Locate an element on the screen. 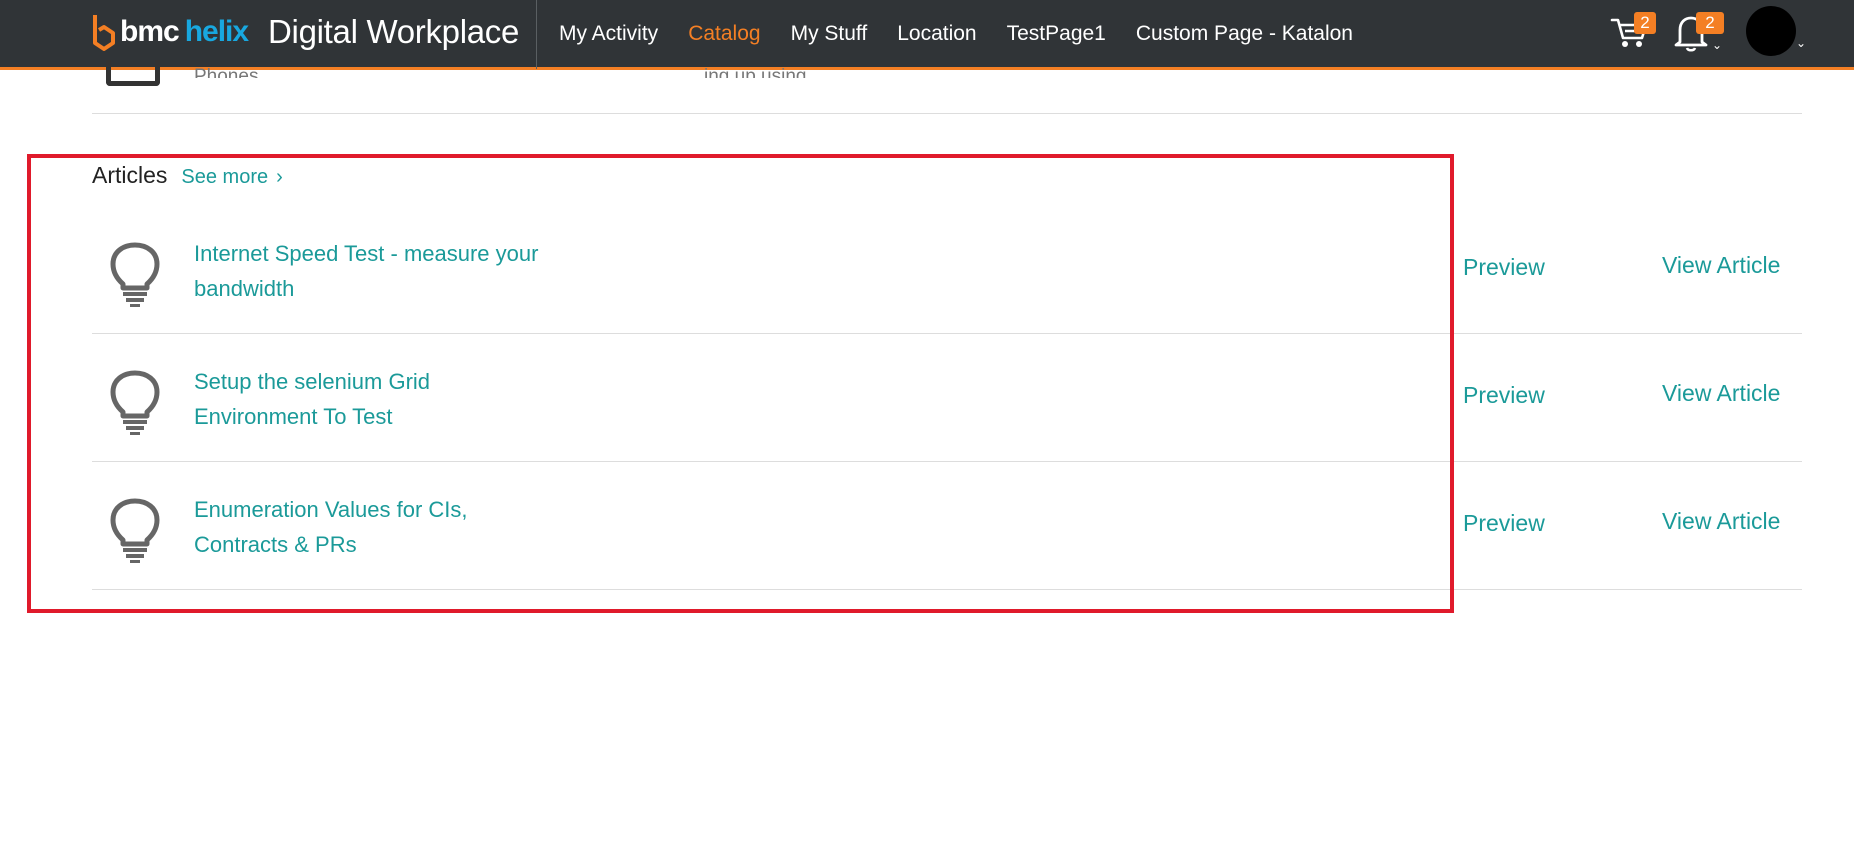 This screenshot has width=1854, height=855. nav-catalog: Catalog is located at coordinates (724, 34).